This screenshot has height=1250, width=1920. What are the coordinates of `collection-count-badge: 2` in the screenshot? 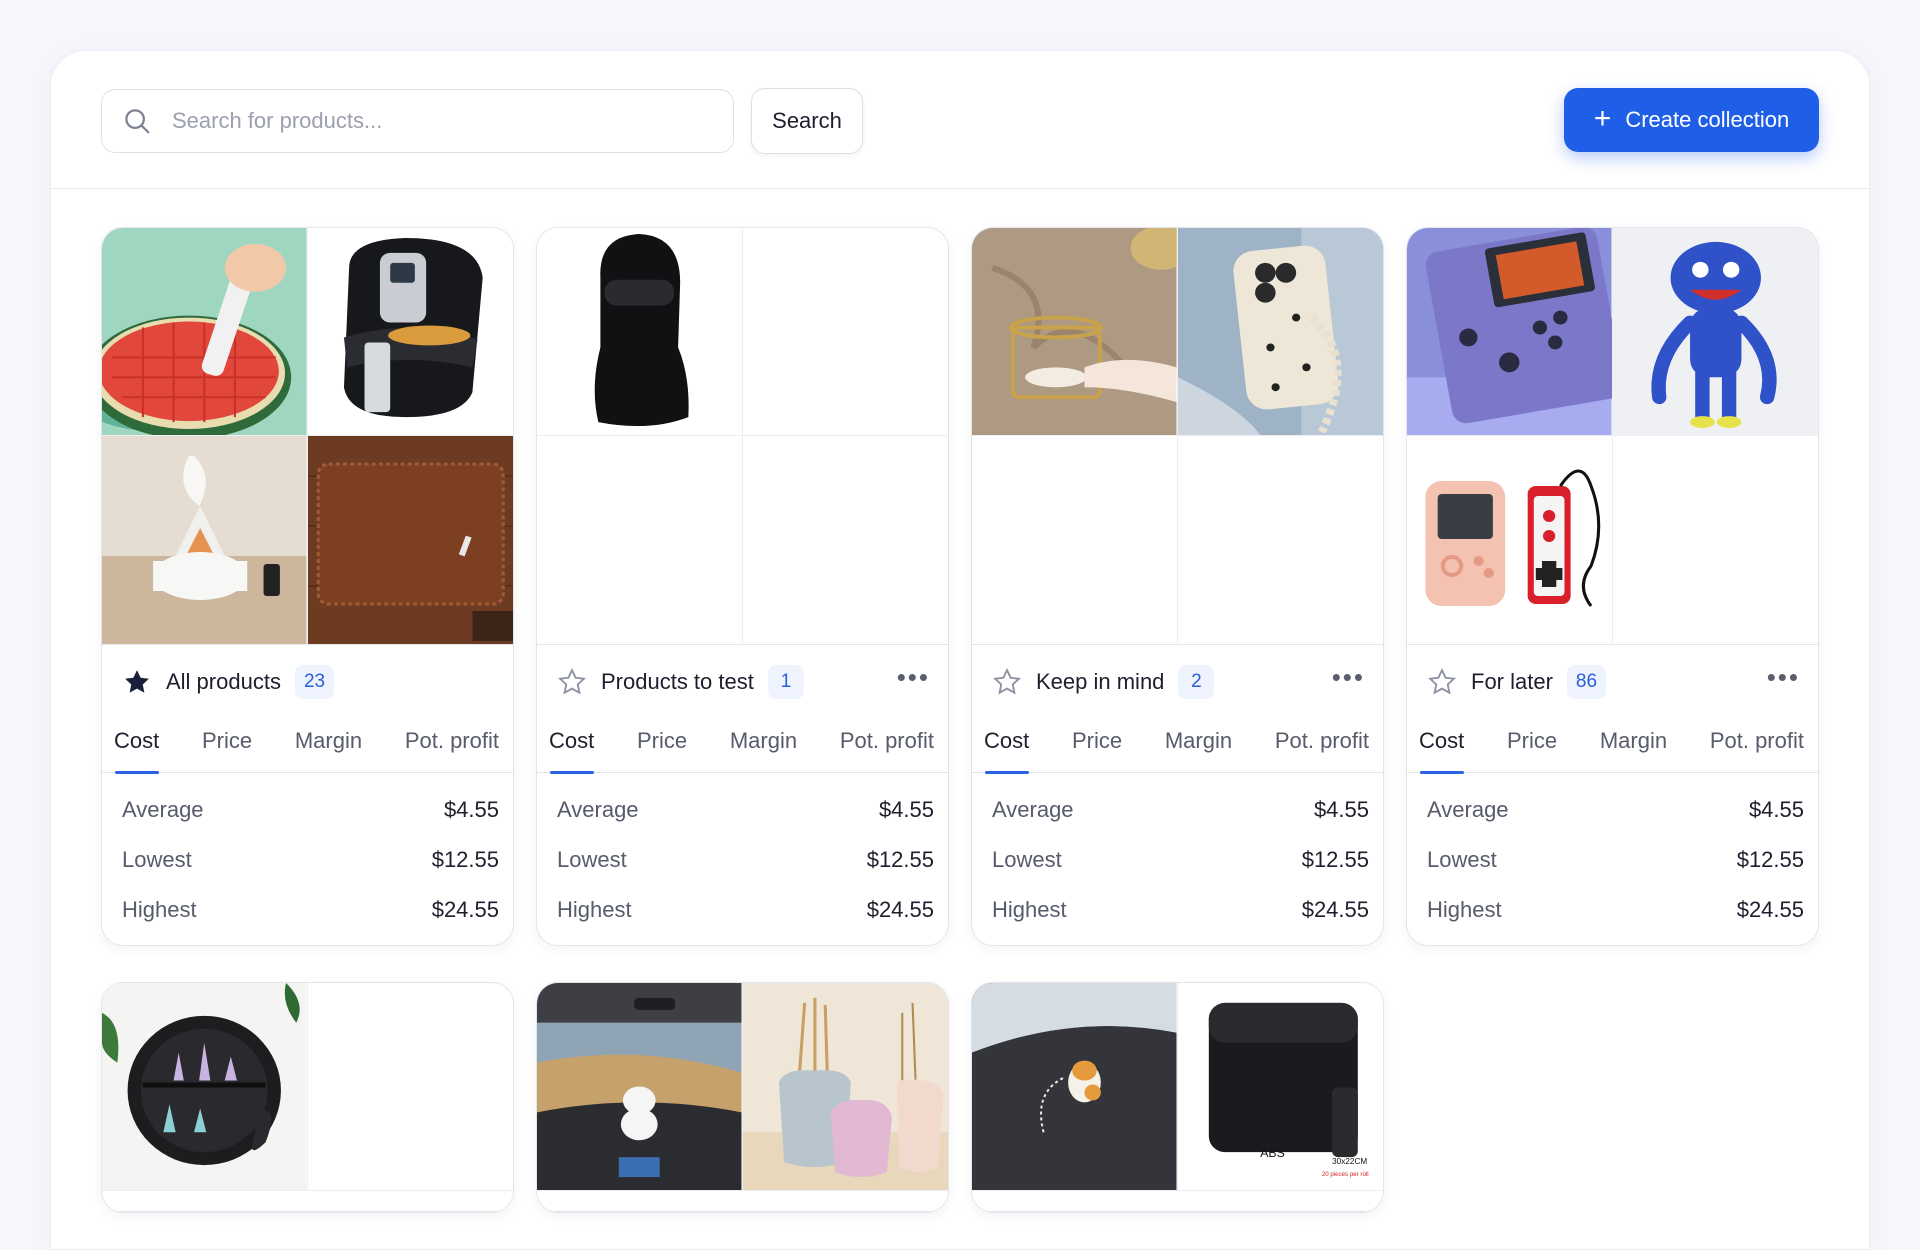 It's located at (1196, 682).